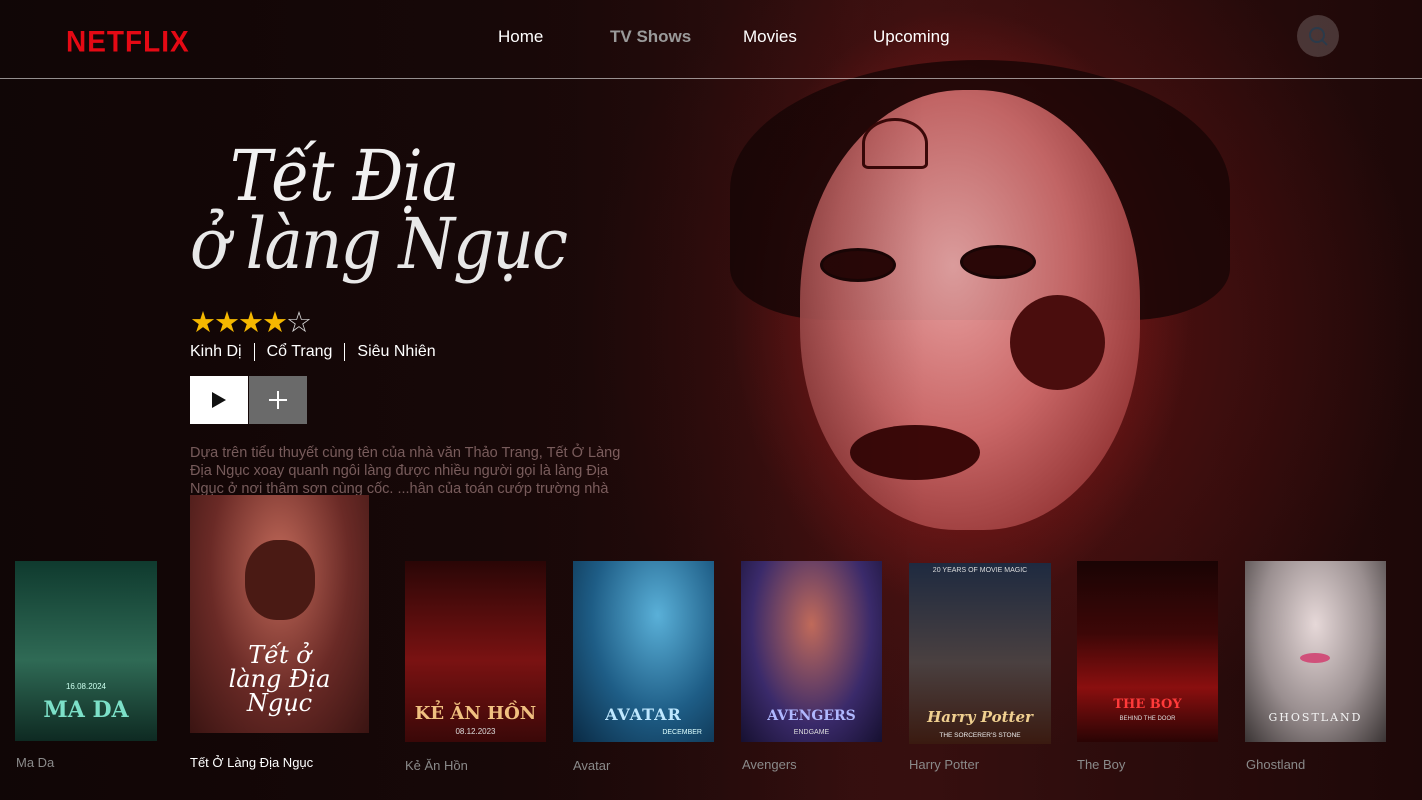 The width and height of the screenshot is (1422, 800). I want to click on poster-art, so click(1147, 651).